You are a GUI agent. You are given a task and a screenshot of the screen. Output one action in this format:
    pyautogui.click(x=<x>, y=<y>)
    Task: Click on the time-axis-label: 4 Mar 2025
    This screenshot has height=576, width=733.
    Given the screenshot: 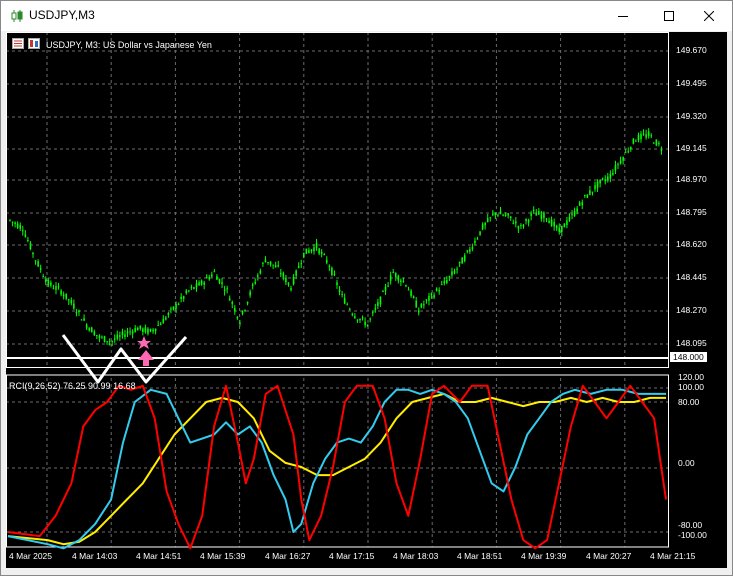 What is the action you would take?
    pyautogui.click(x=30, y=556)
    